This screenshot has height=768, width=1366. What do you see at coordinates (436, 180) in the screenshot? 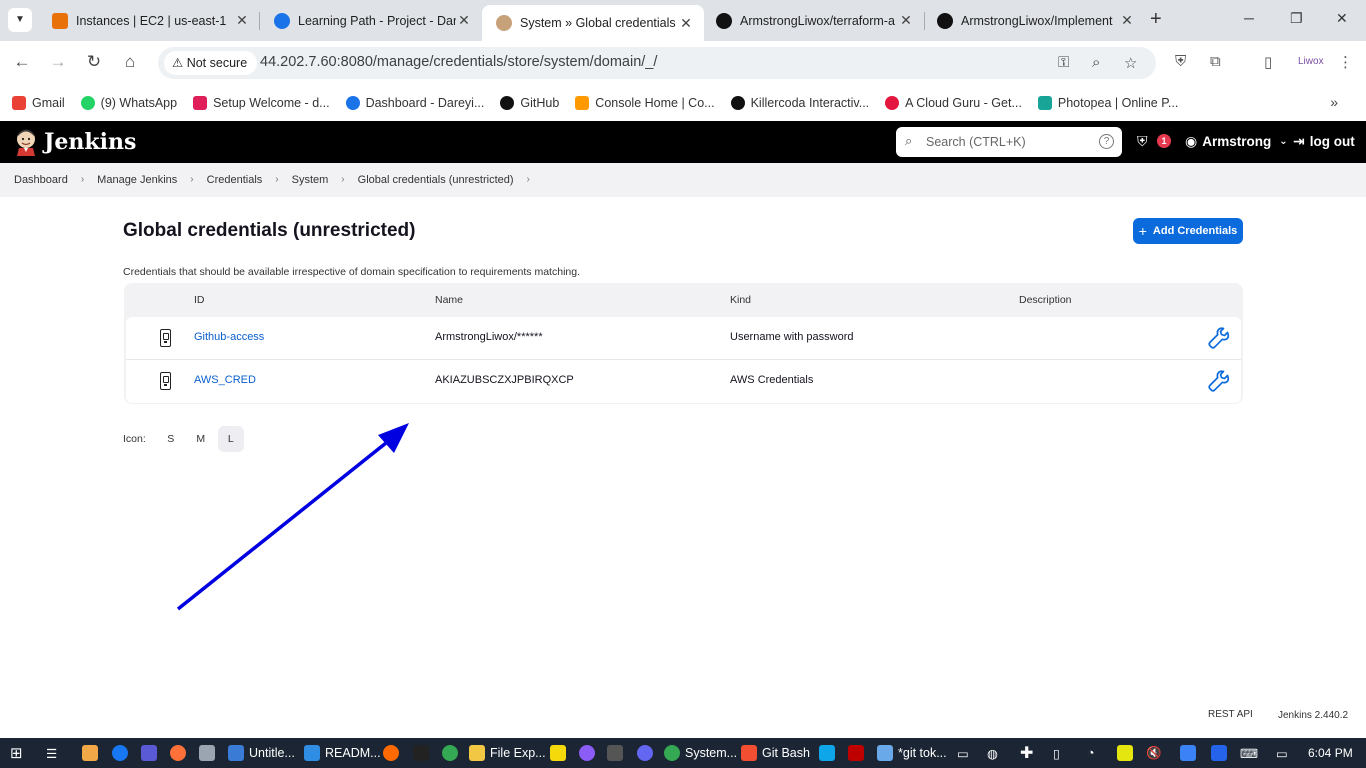
I see `breadcrumb-global-credentials: Global credentials (unrestricted)` at bounding box center [436, 180].